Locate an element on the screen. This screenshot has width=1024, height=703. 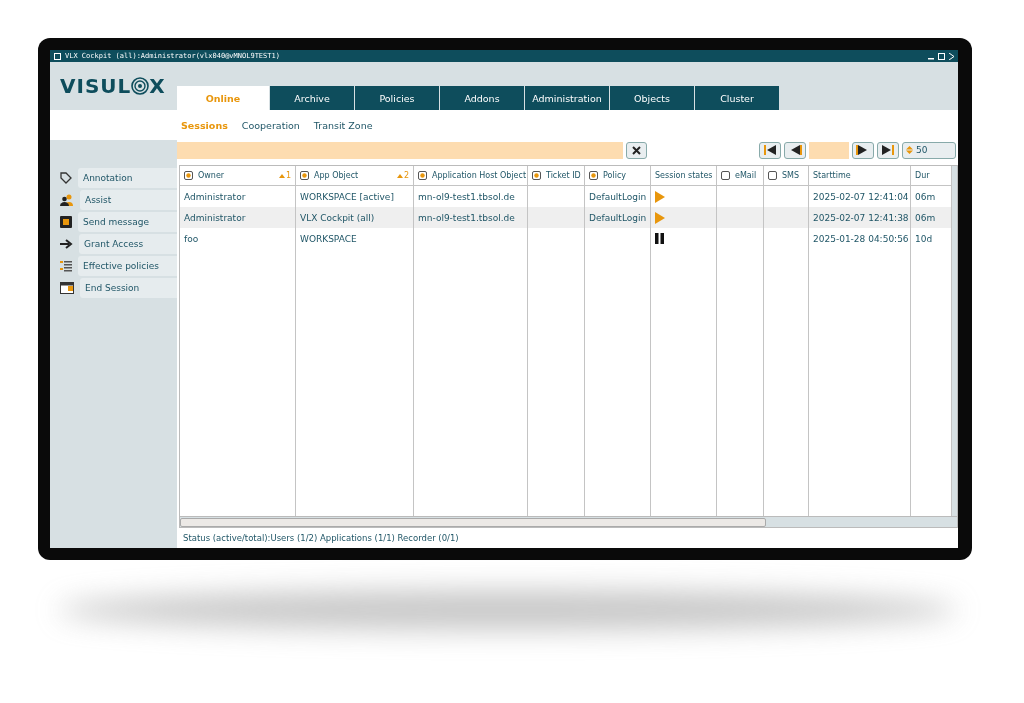
column-header-label: Application Host Object is located at coordinates (479, 175).